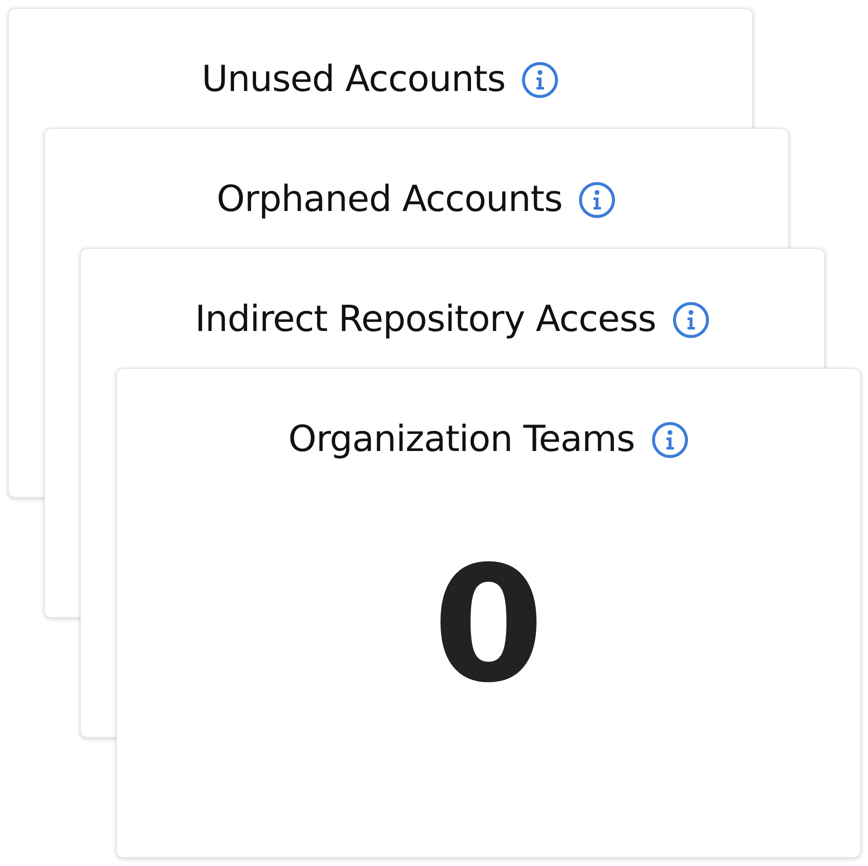 Image resolution: width=868 pixels, height=866 pixels. I want to click on card-title: Indirect Repository Access, so click(425, 319).